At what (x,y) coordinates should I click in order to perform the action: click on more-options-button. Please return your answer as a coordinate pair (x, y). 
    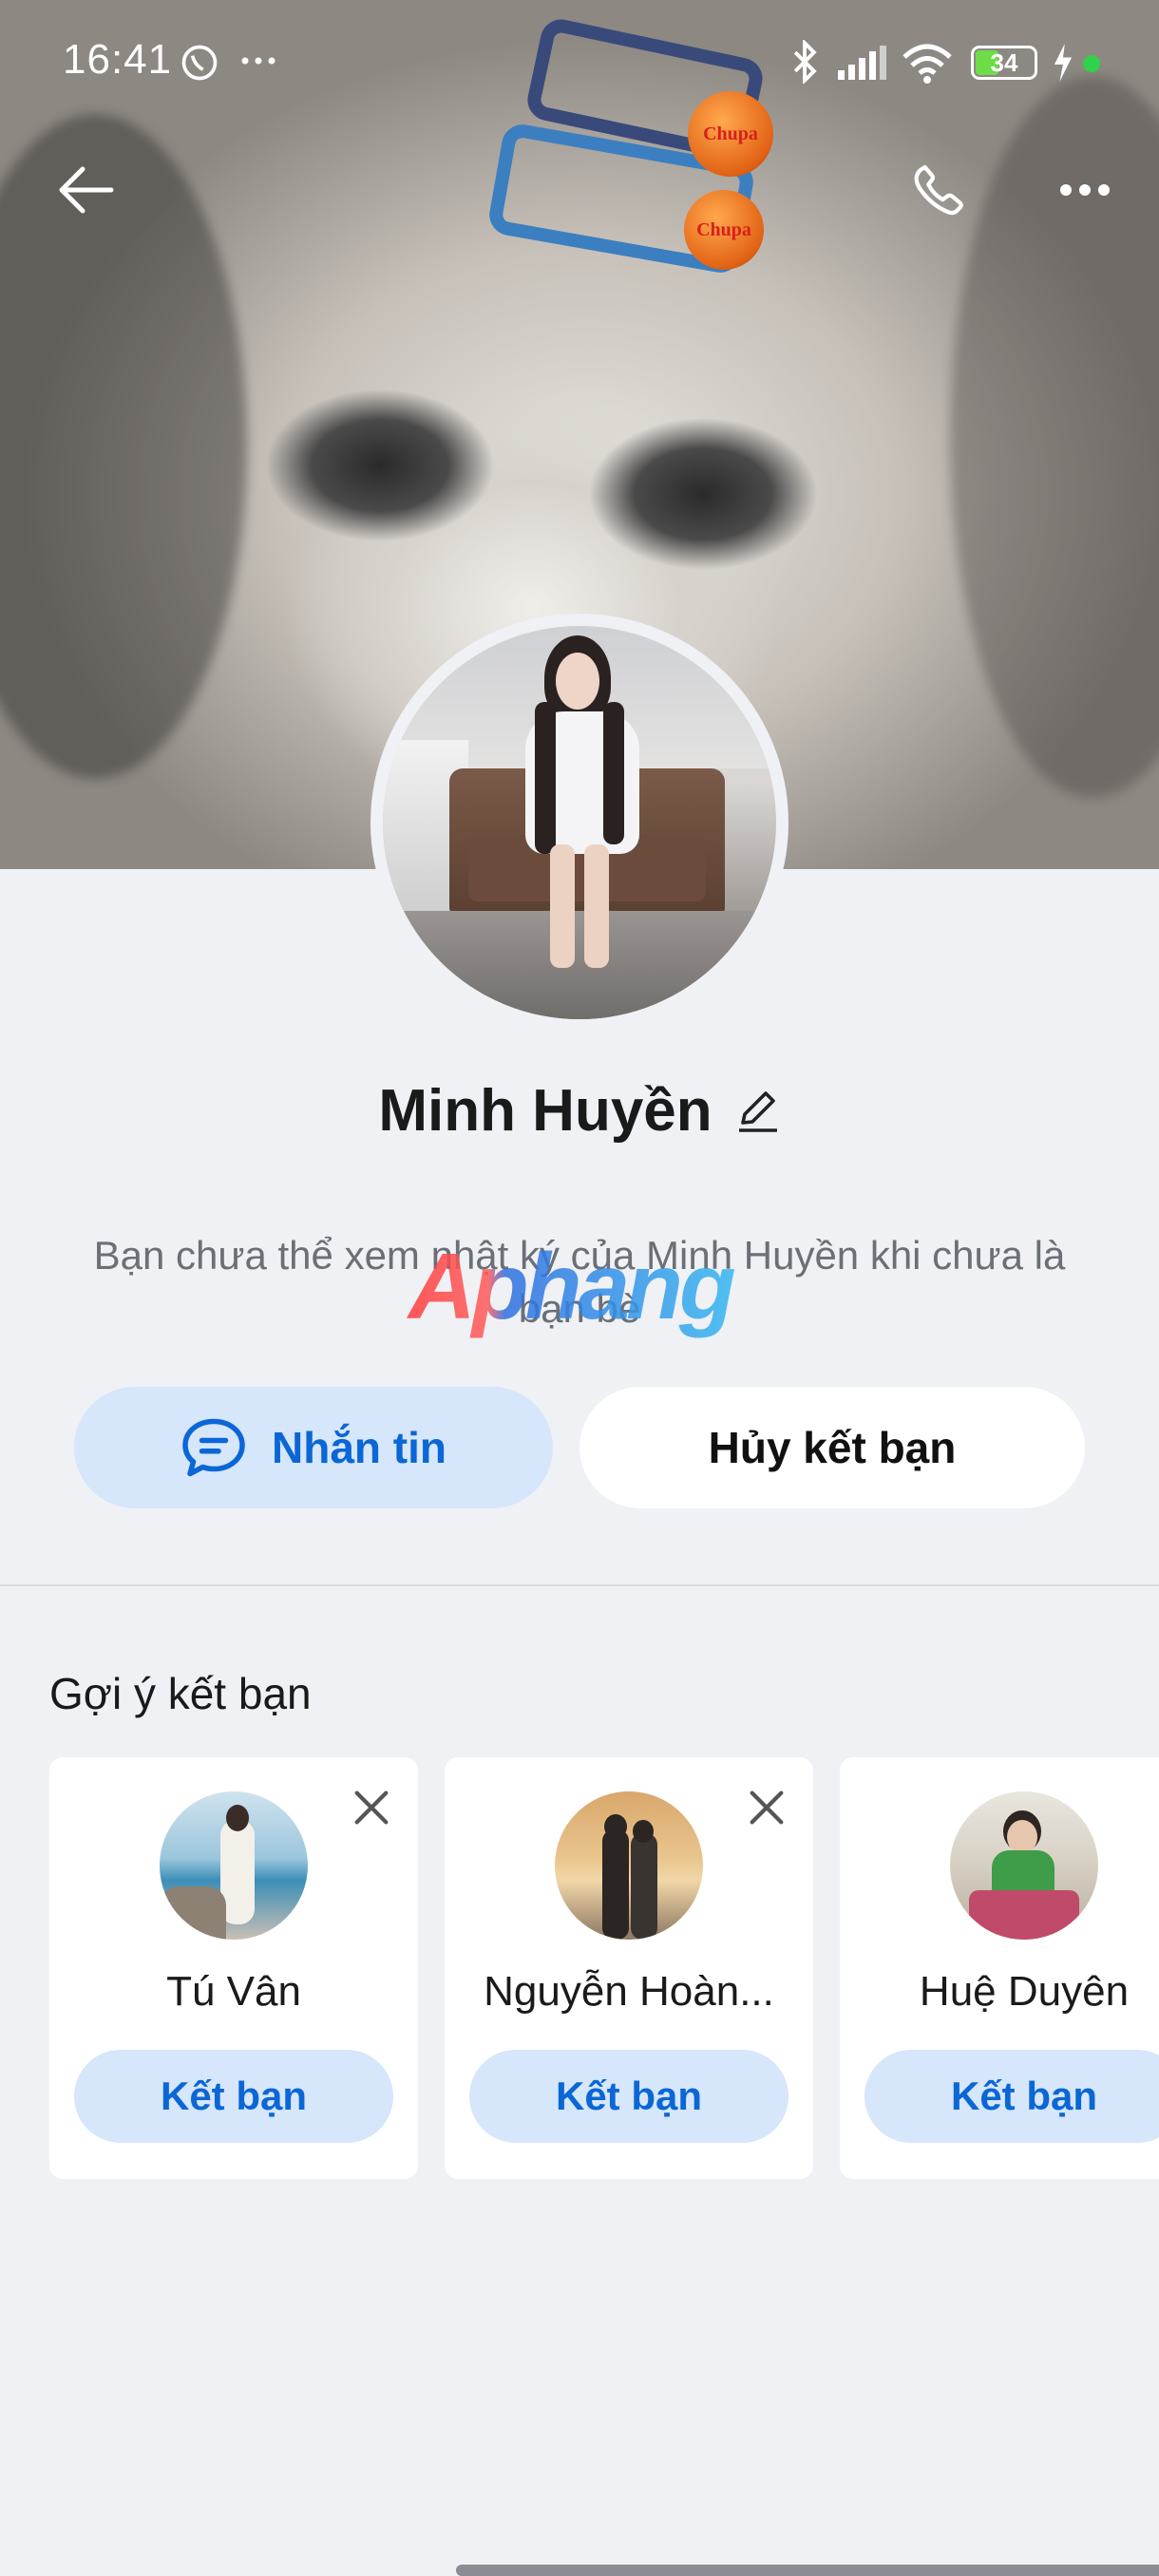
    Looking at the image, I should click on (1085, 190).